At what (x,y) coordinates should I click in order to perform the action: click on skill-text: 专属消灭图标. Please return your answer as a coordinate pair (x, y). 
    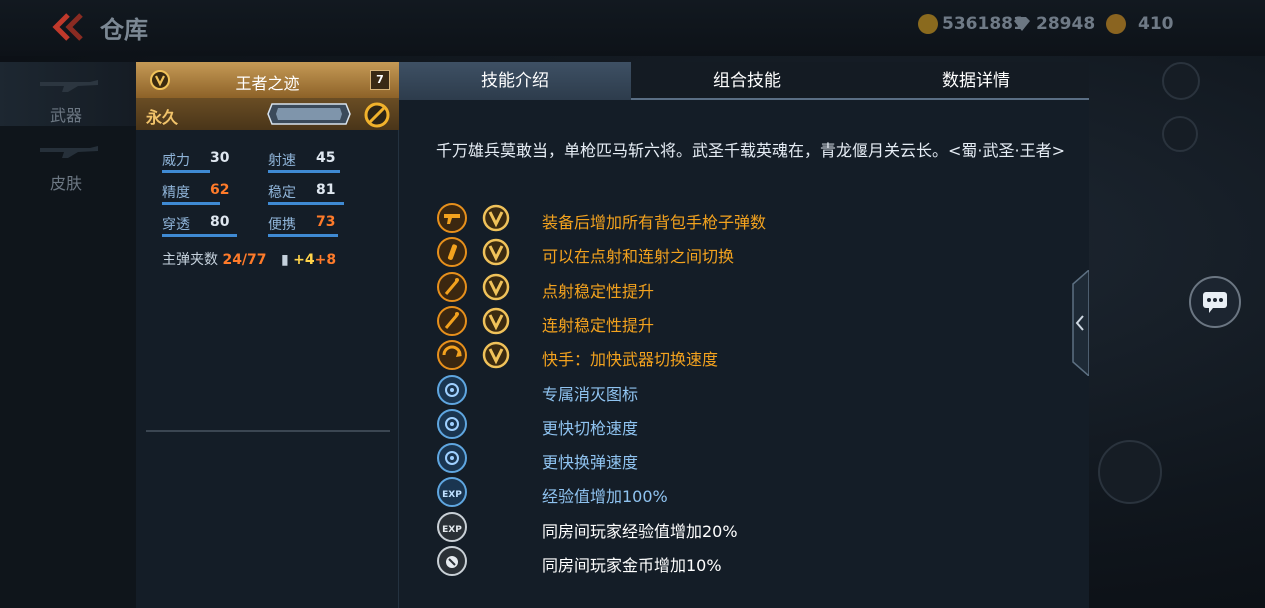
    Looking at the image, I should click on (590, 394).